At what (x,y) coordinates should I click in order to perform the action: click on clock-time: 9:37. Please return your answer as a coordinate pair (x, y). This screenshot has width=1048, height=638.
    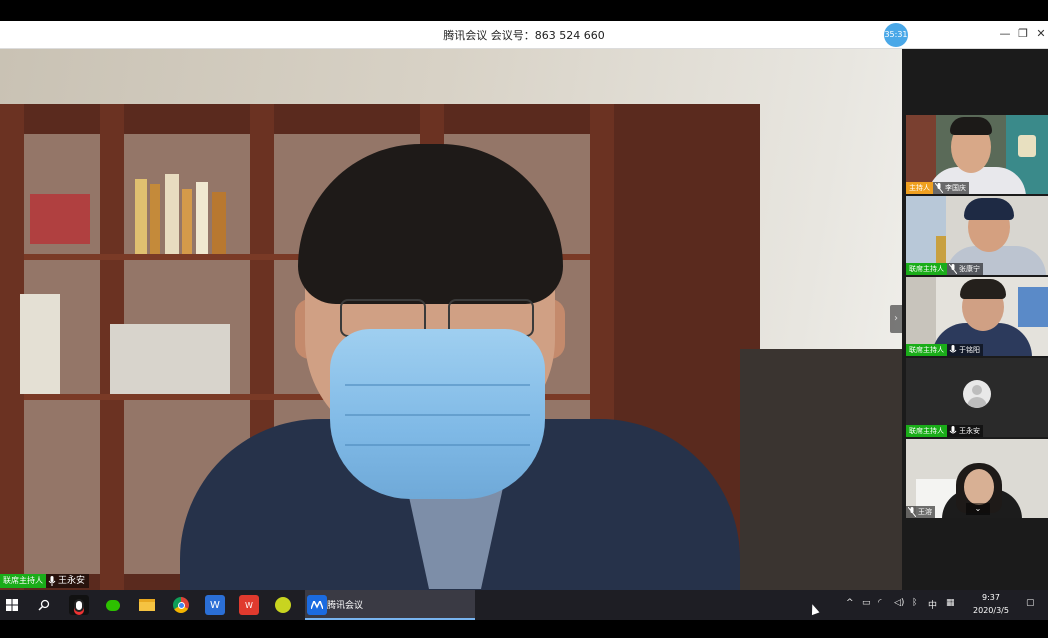
    Looking at the image, I should click on (991, 597).